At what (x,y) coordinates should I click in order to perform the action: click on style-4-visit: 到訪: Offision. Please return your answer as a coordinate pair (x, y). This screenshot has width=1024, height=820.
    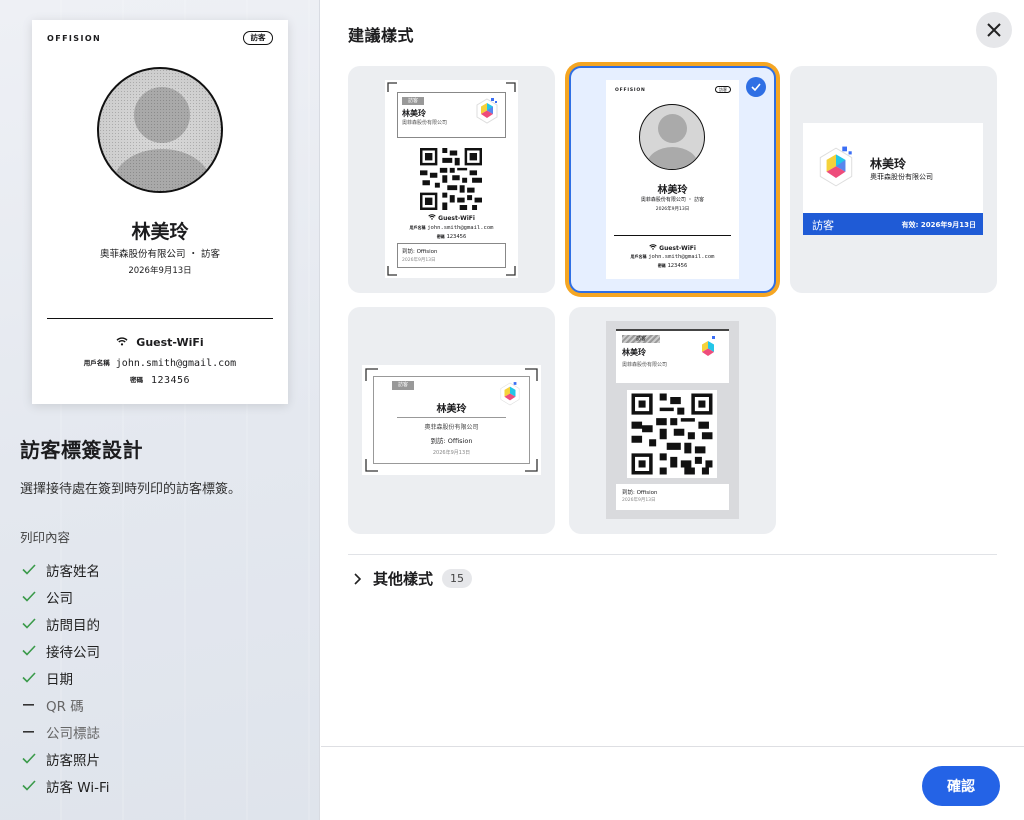
    Looking at the image, I should click on (451, 441).